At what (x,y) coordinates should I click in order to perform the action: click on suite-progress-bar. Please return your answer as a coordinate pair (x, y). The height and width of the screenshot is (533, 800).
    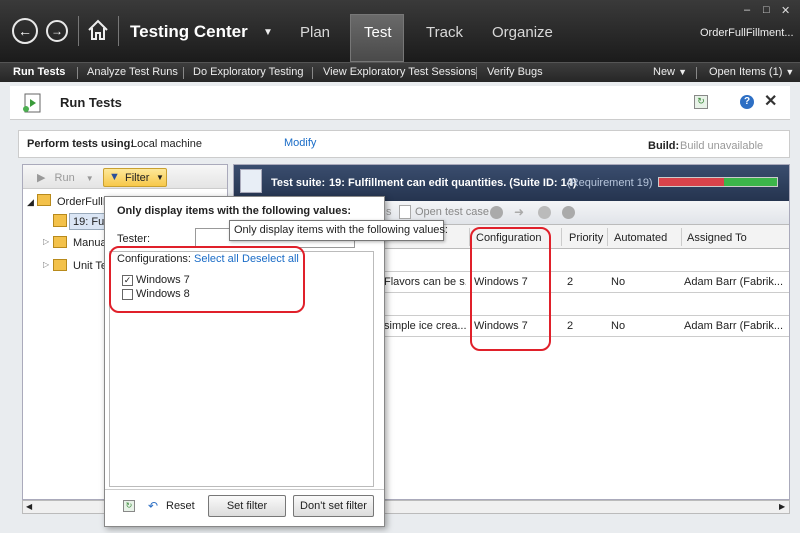
    Looking at the image, I should click on (718, 182).